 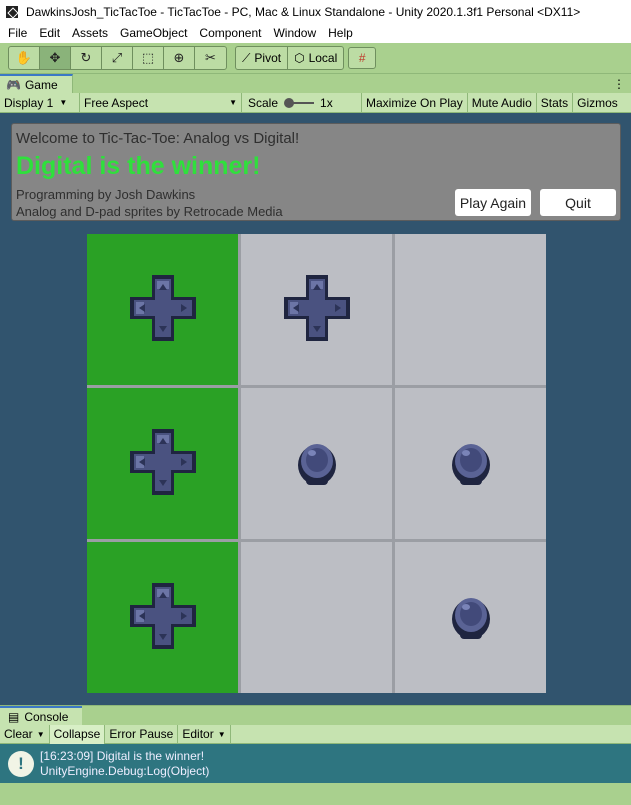 What do you see at coordinates (340, 33) in the screenshot?
I see `menu-help: Help` at bounding box center [340, 33].